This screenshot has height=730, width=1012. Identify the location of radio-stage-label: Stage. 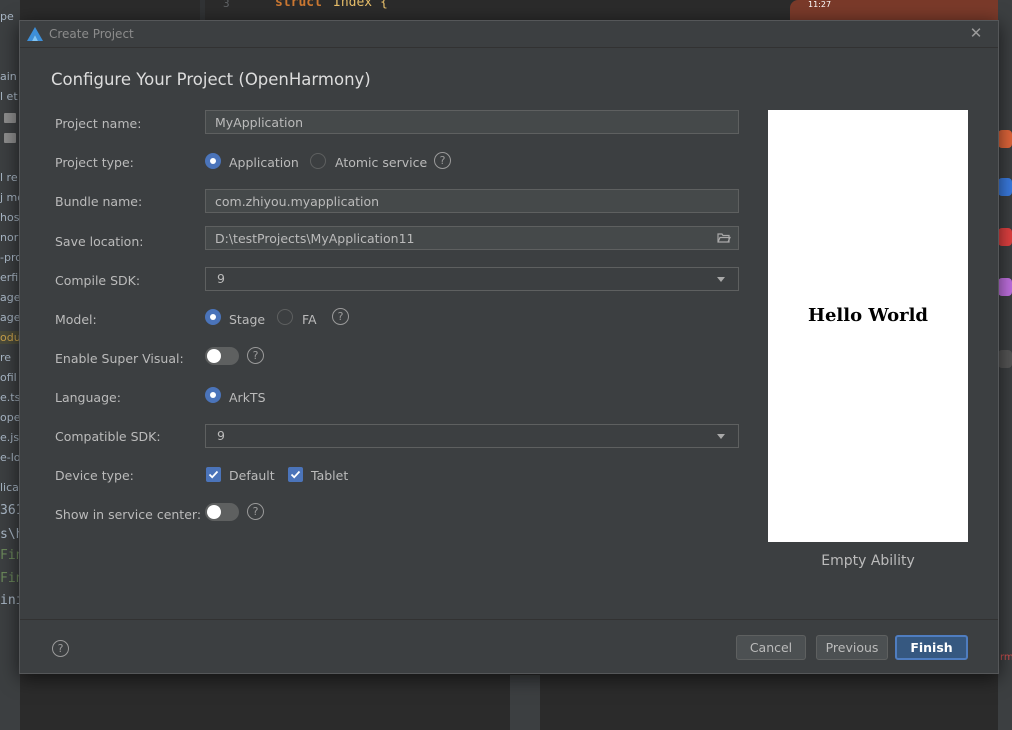
(247, 319).